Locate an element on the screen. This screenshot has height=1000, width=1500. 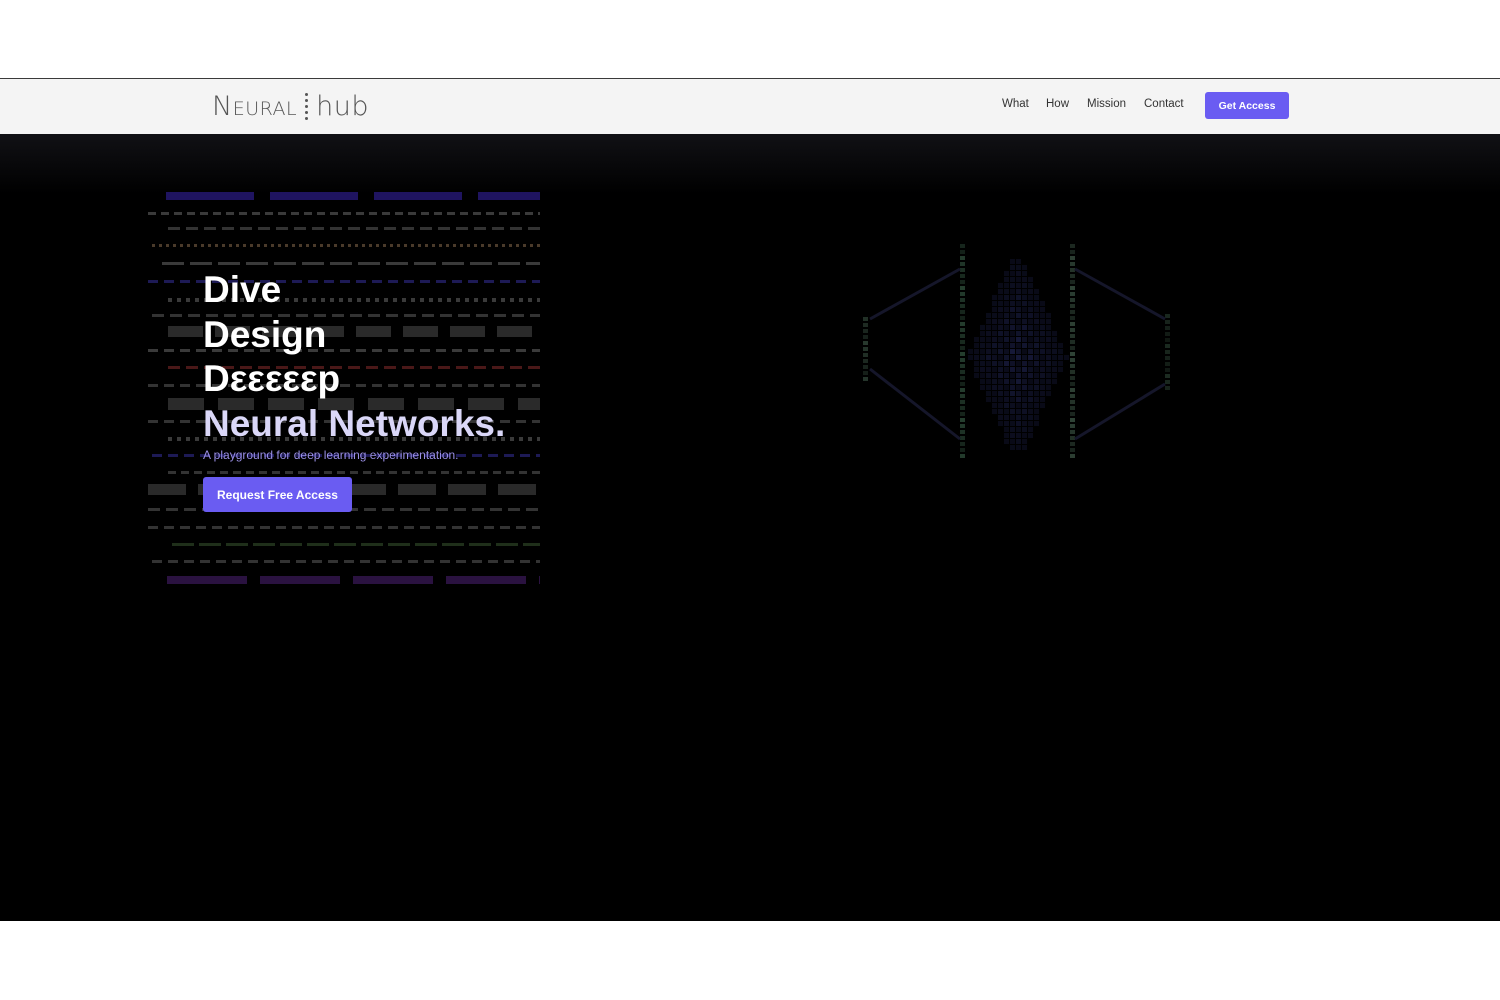
headline-line-deep: Dεεεεεp is located at coordinates (272, 378).